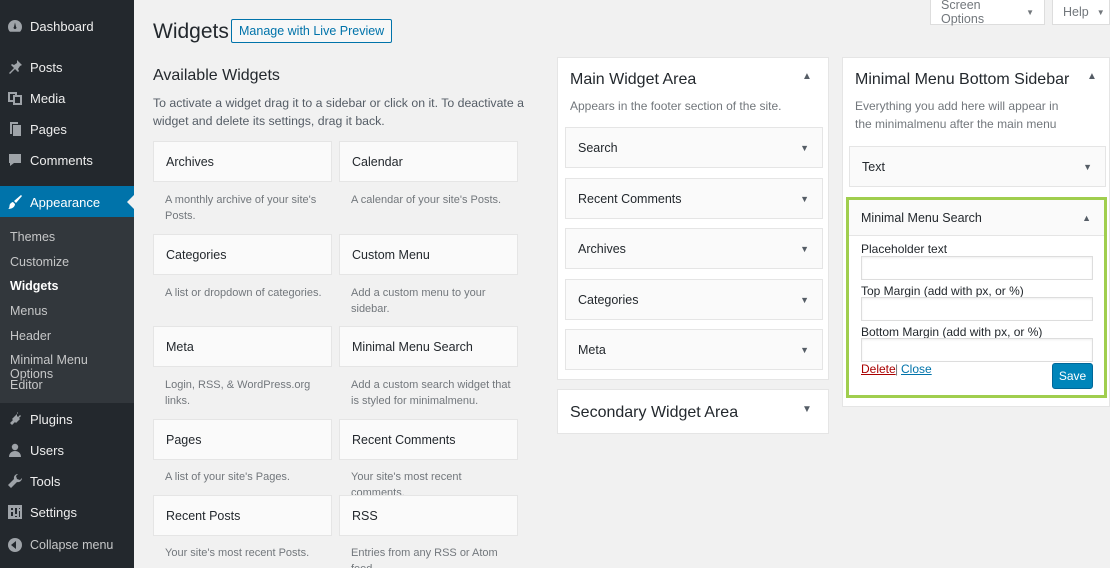  I want to click on widget-archives: Archives, so click(242, 161).